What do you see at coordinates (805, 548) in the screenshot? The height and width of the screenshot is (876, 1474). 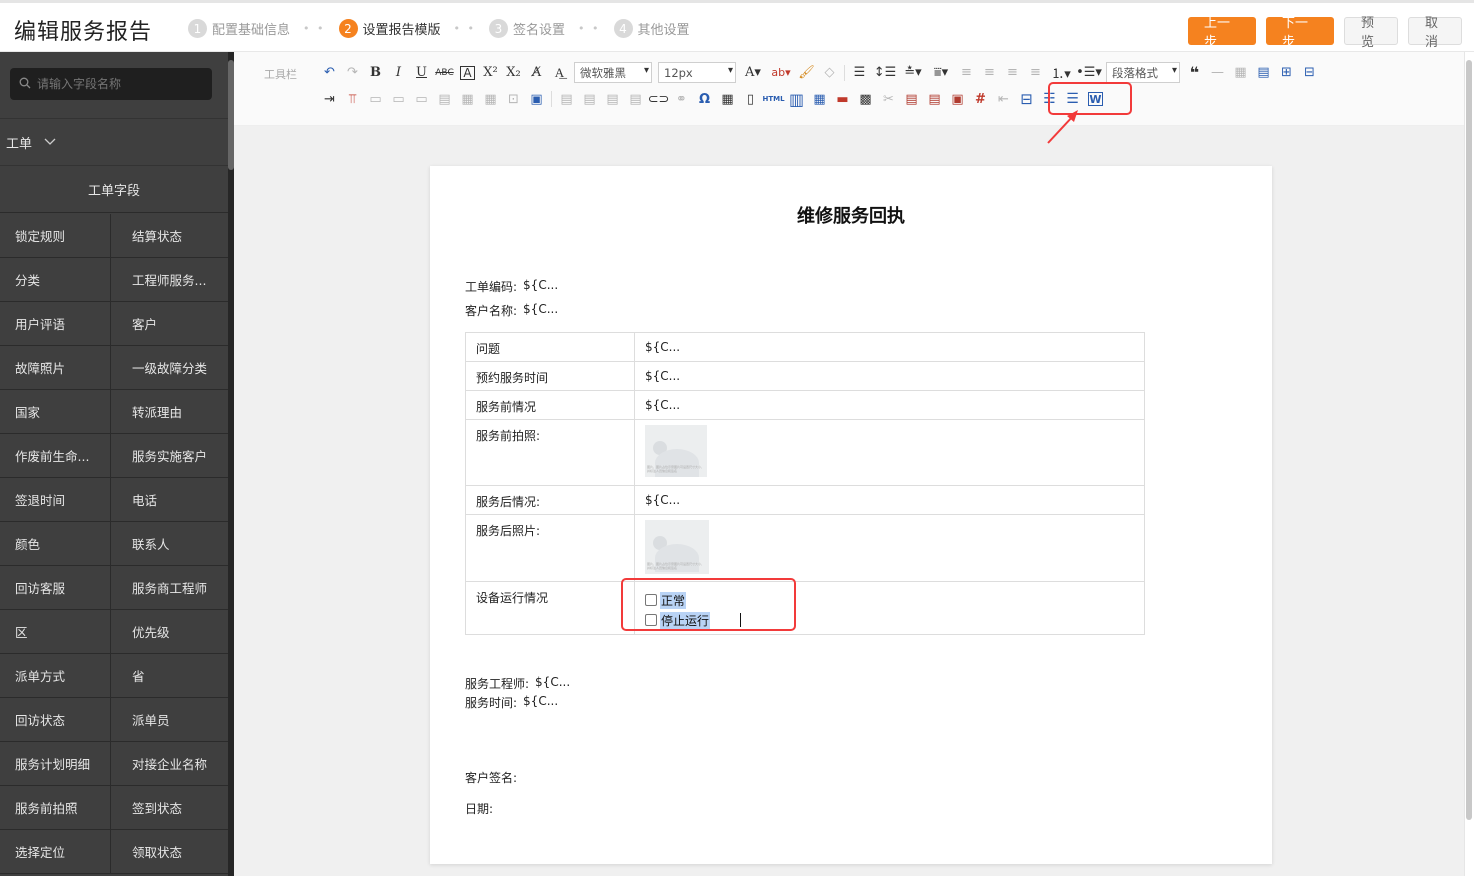 I see `table-row: 服务后照片: 图片，图片占位示意图片可设置尺寸大小，并标注人员信息和签名` at bounding box center [805, 548].